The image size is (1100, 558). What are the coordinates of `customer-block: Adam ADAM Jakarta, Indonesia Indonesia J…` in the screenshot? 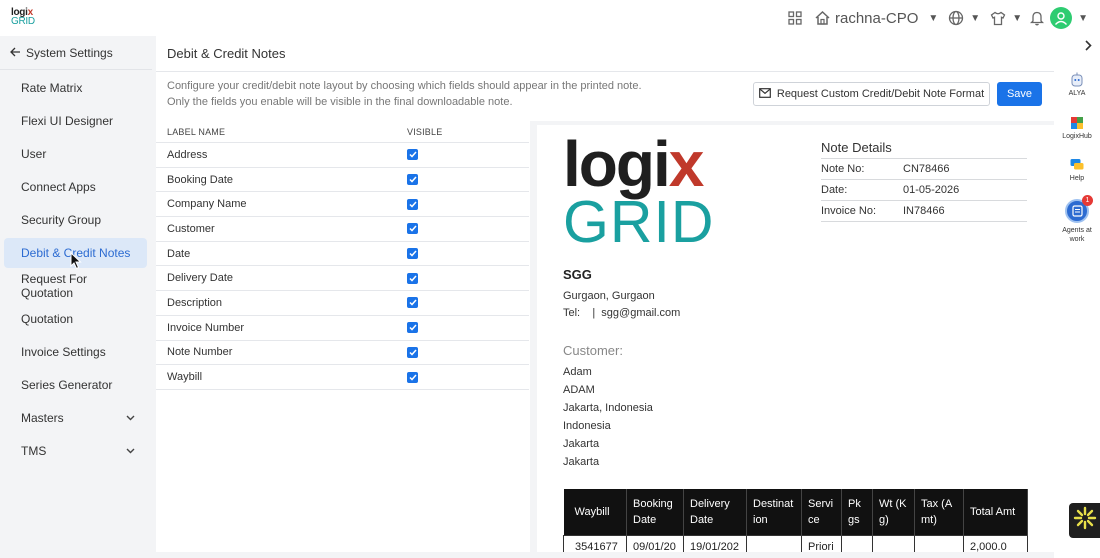 It's located at (608, 417).